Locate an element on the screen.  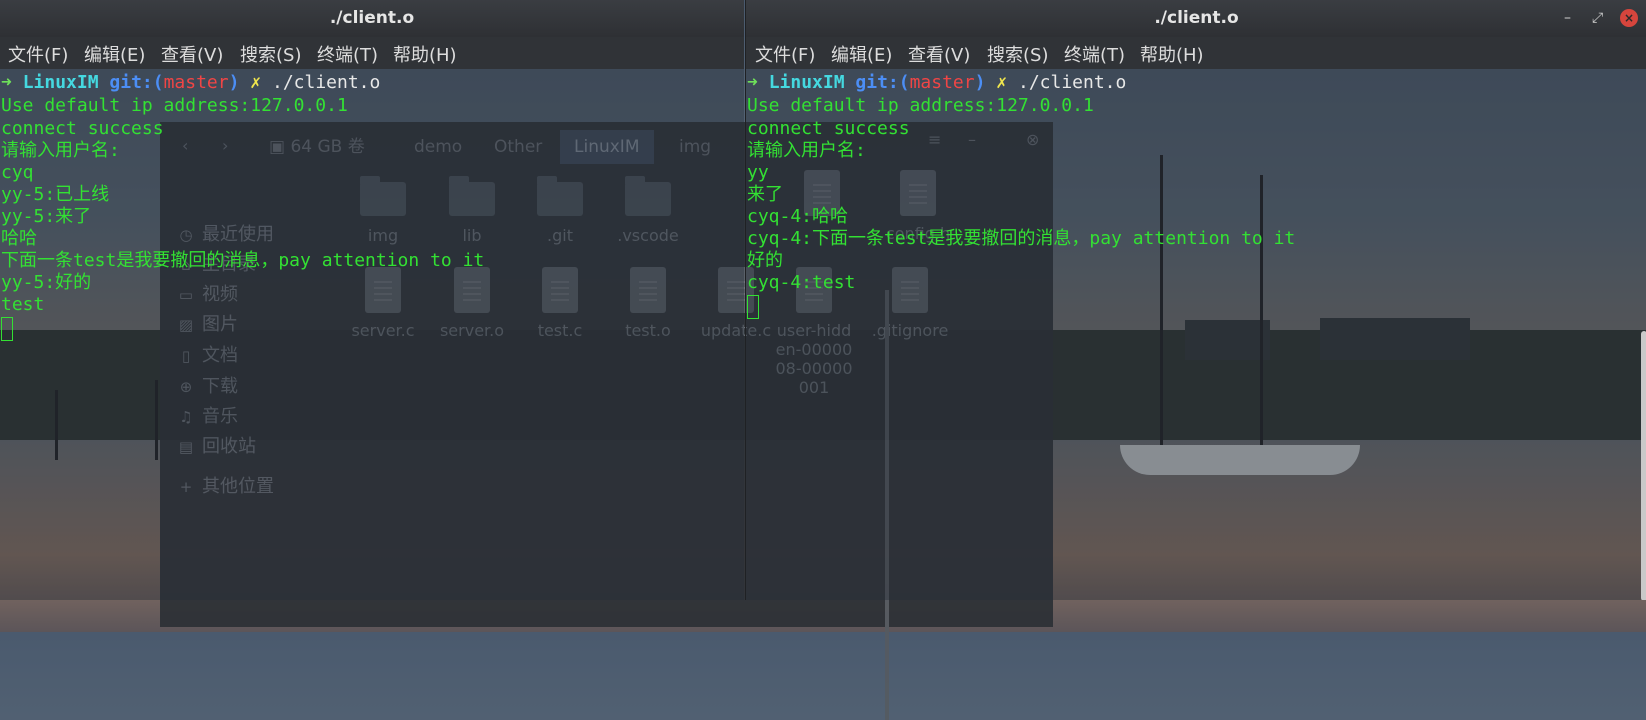
close-icon: × is located at coordinates (1629, 18).